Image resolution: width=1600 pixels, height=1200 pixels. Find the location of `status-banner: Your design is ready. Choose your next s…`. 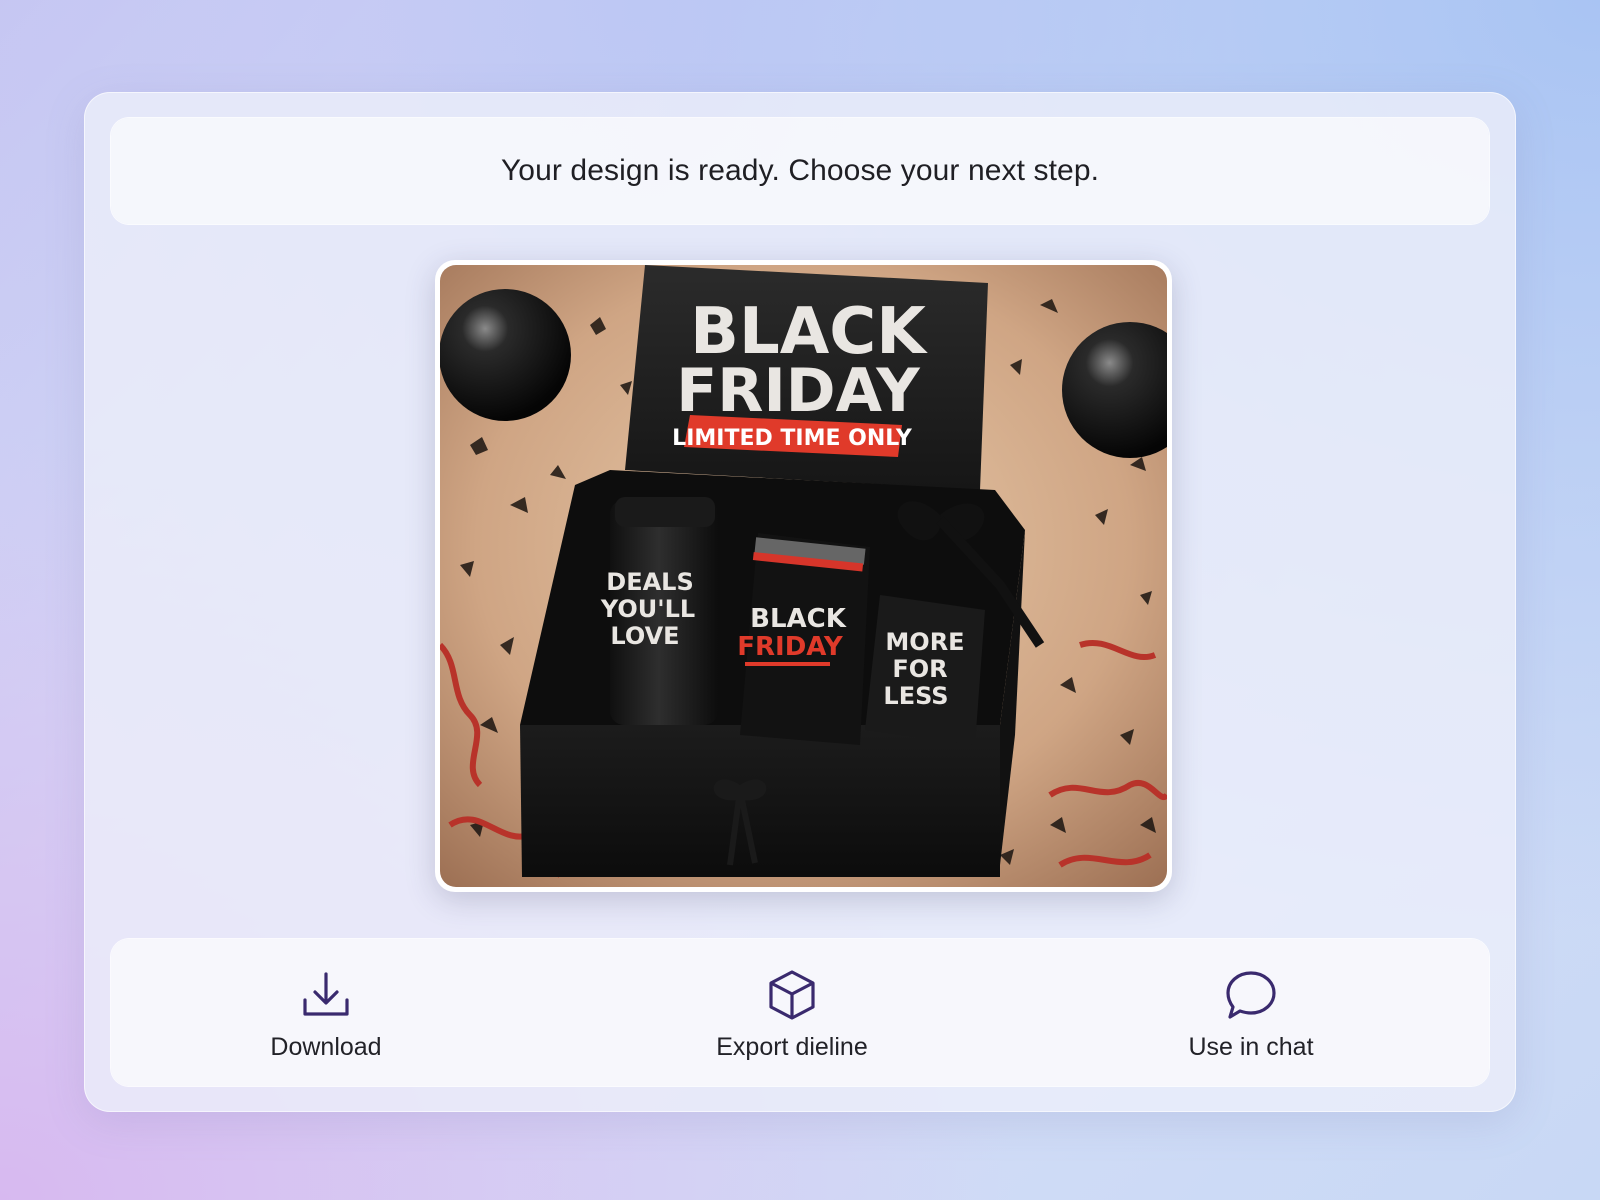

status-banner: Your design is ready. Choose your next s… is located at coordinates (800, 171).